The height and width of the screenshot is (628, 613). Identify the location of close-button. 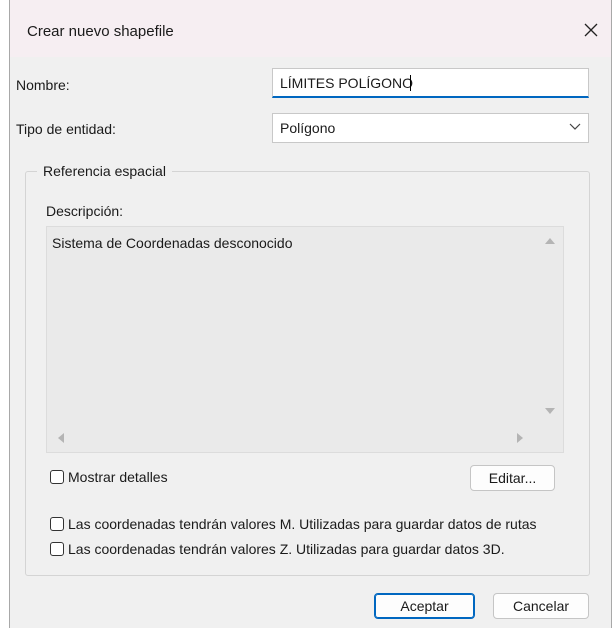
(591, 30).